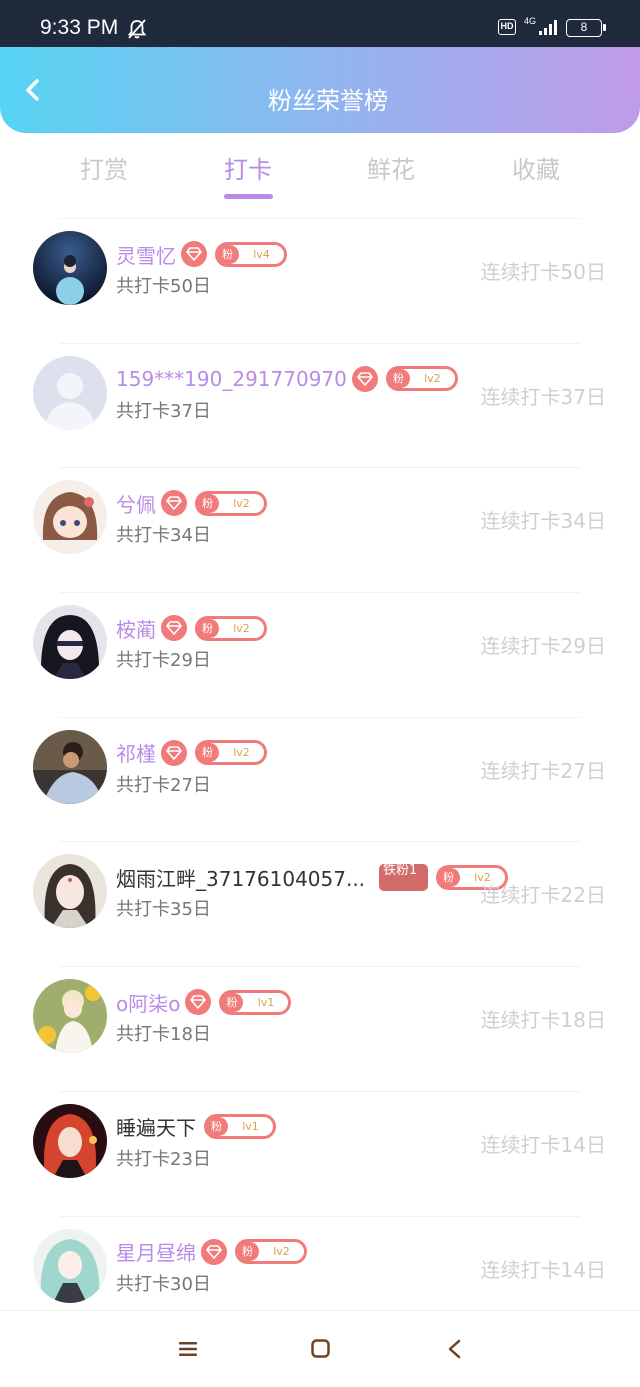 This screenshot has width=640, height=1387. I want to click on name-line: 星月昼绵 粉 lv2, so click(211, 1252).